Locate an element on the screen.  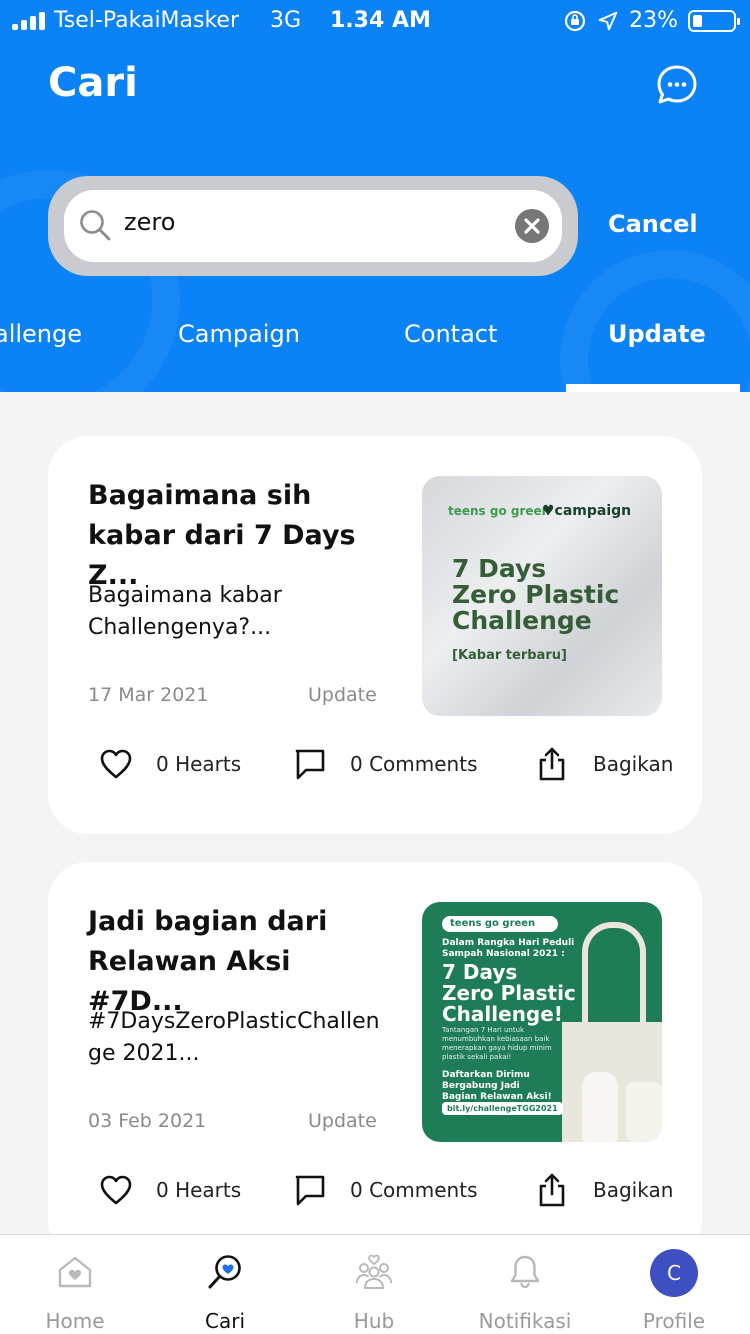
nav-profile: C Profile is located at coordinates (674, 1284).